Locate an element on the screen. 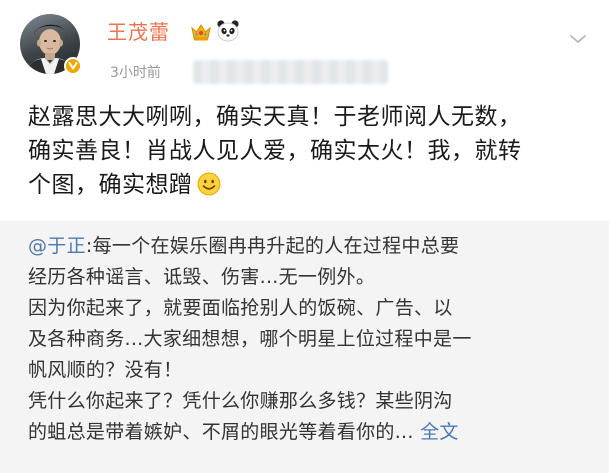 This screenshot has height=473, width=609. repost-line: 帆风顺的？没有！ is located at coordinates (105, 370).